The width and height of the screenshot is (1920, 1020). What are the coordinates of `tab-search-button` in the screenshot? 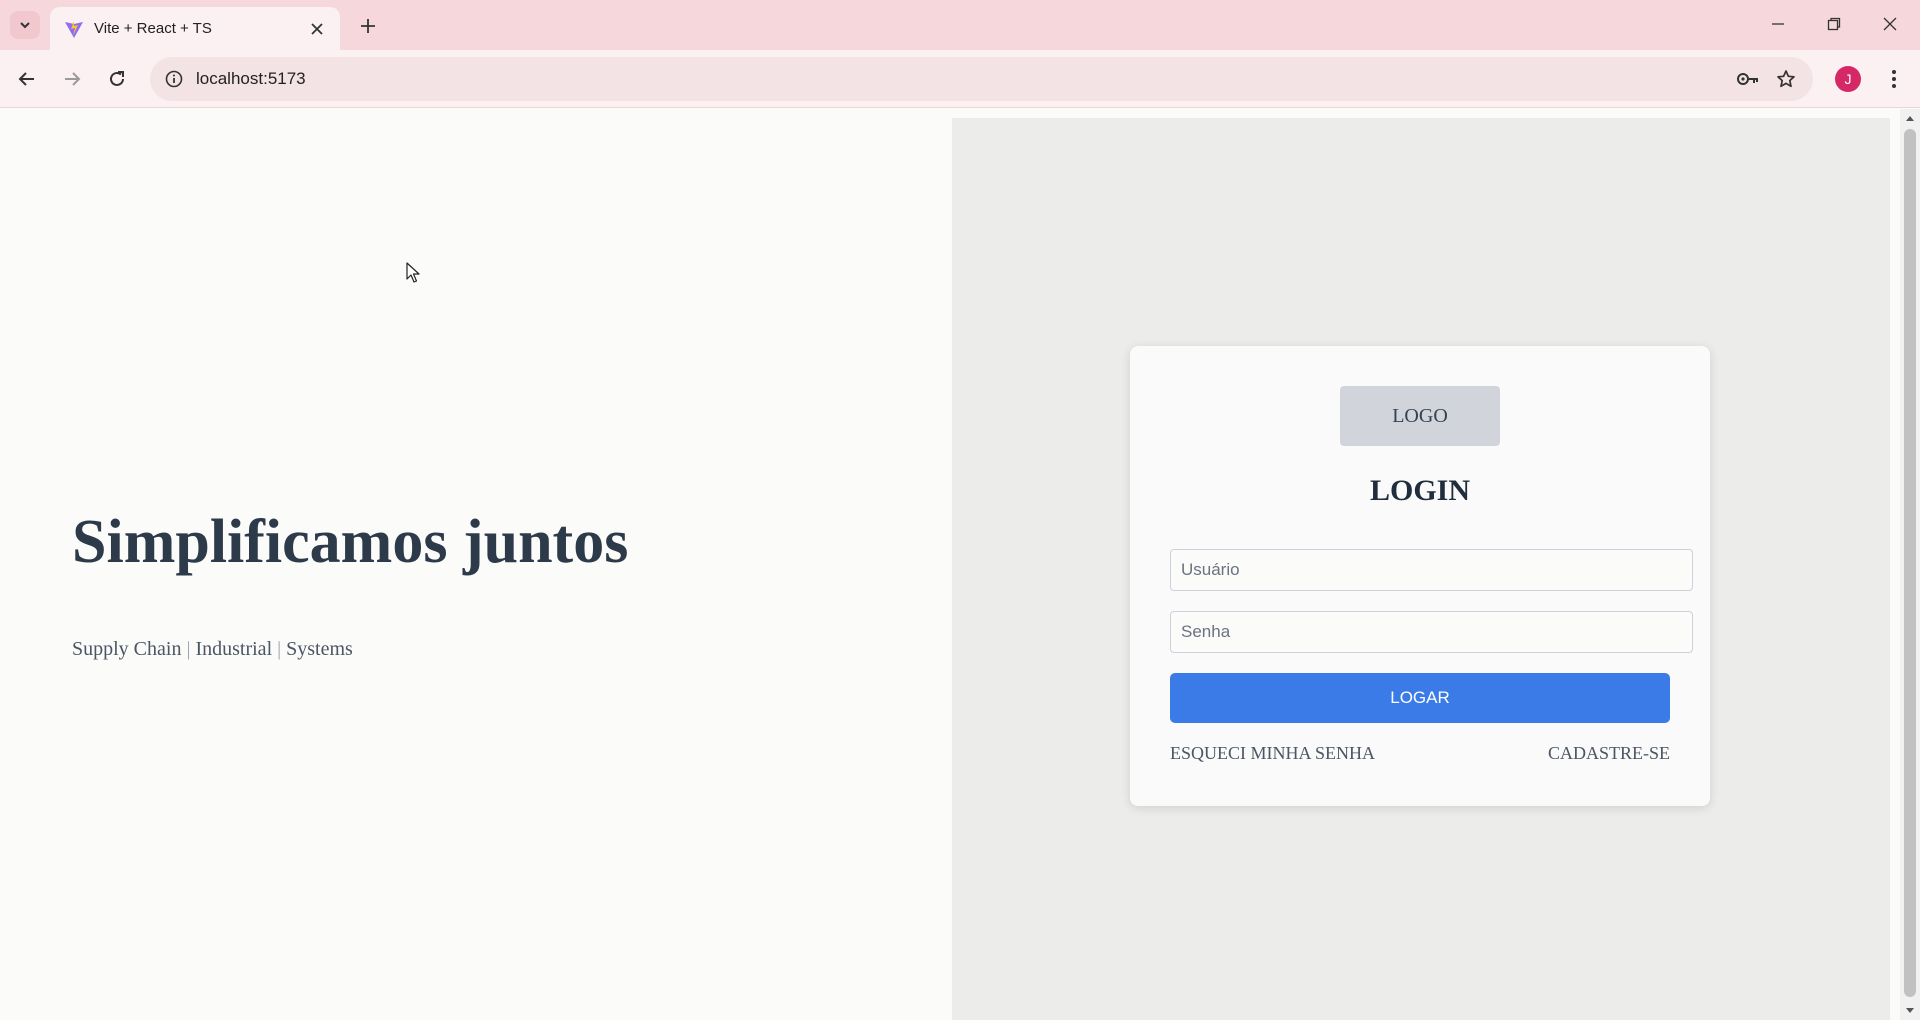 It's located at (25, 25).